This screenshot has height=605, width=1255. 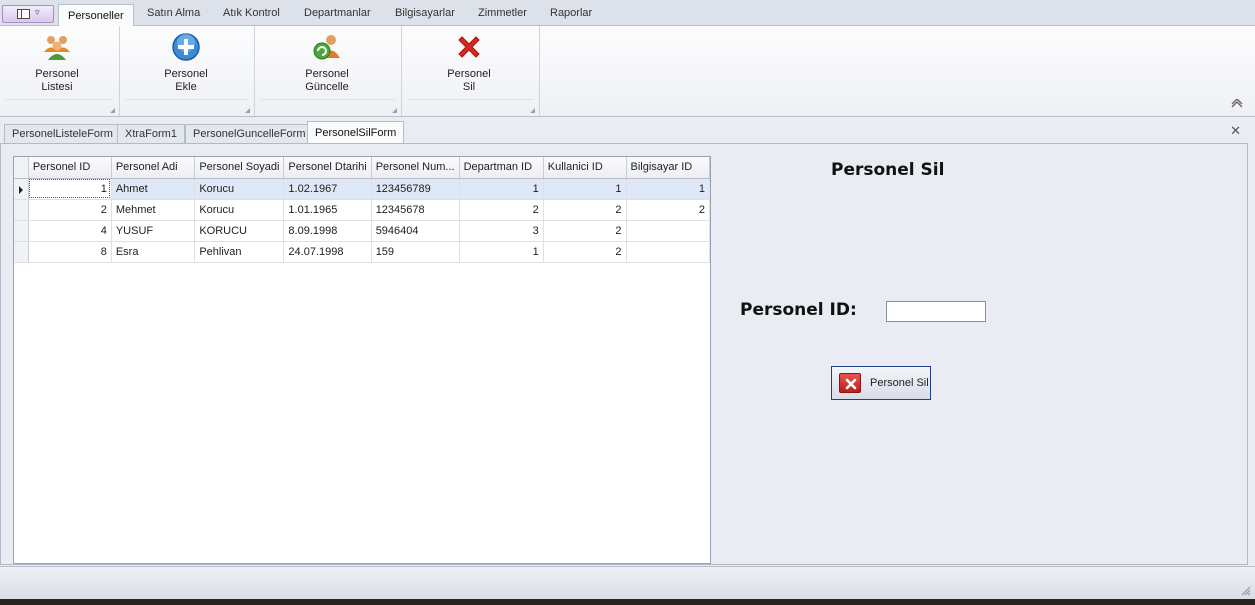 What do you see at coordinates (415, 210) in the screenshot?
I see `table-cell: 12345678` at bounding box center [415, 210].